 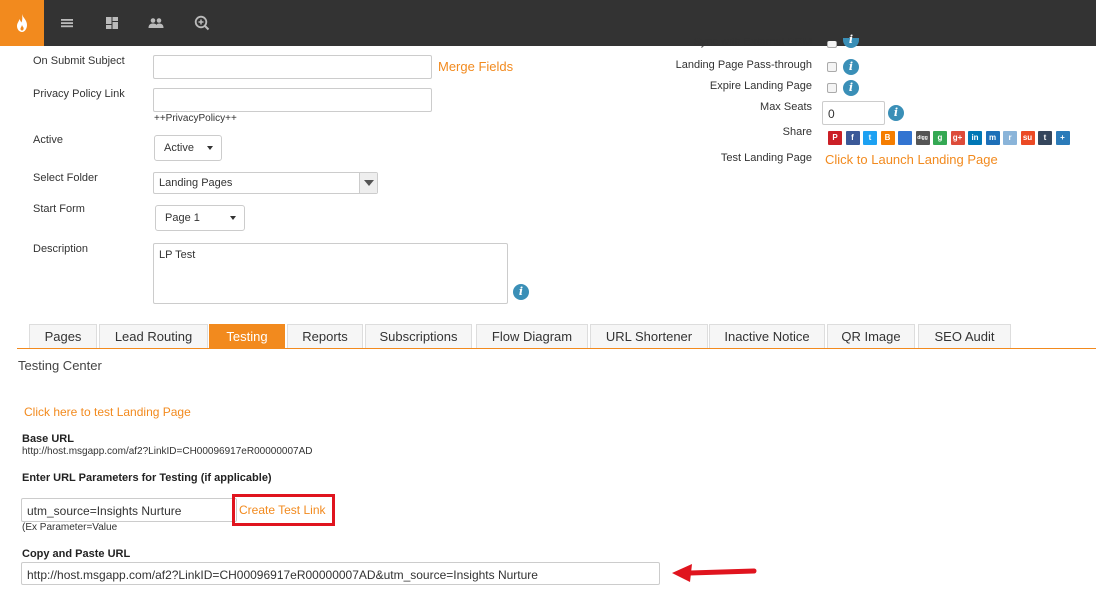 What do you see at coordinates (48, 439) in the screenshot?
I see `base-url-label: Base URL` at bounding box center [48, 439].